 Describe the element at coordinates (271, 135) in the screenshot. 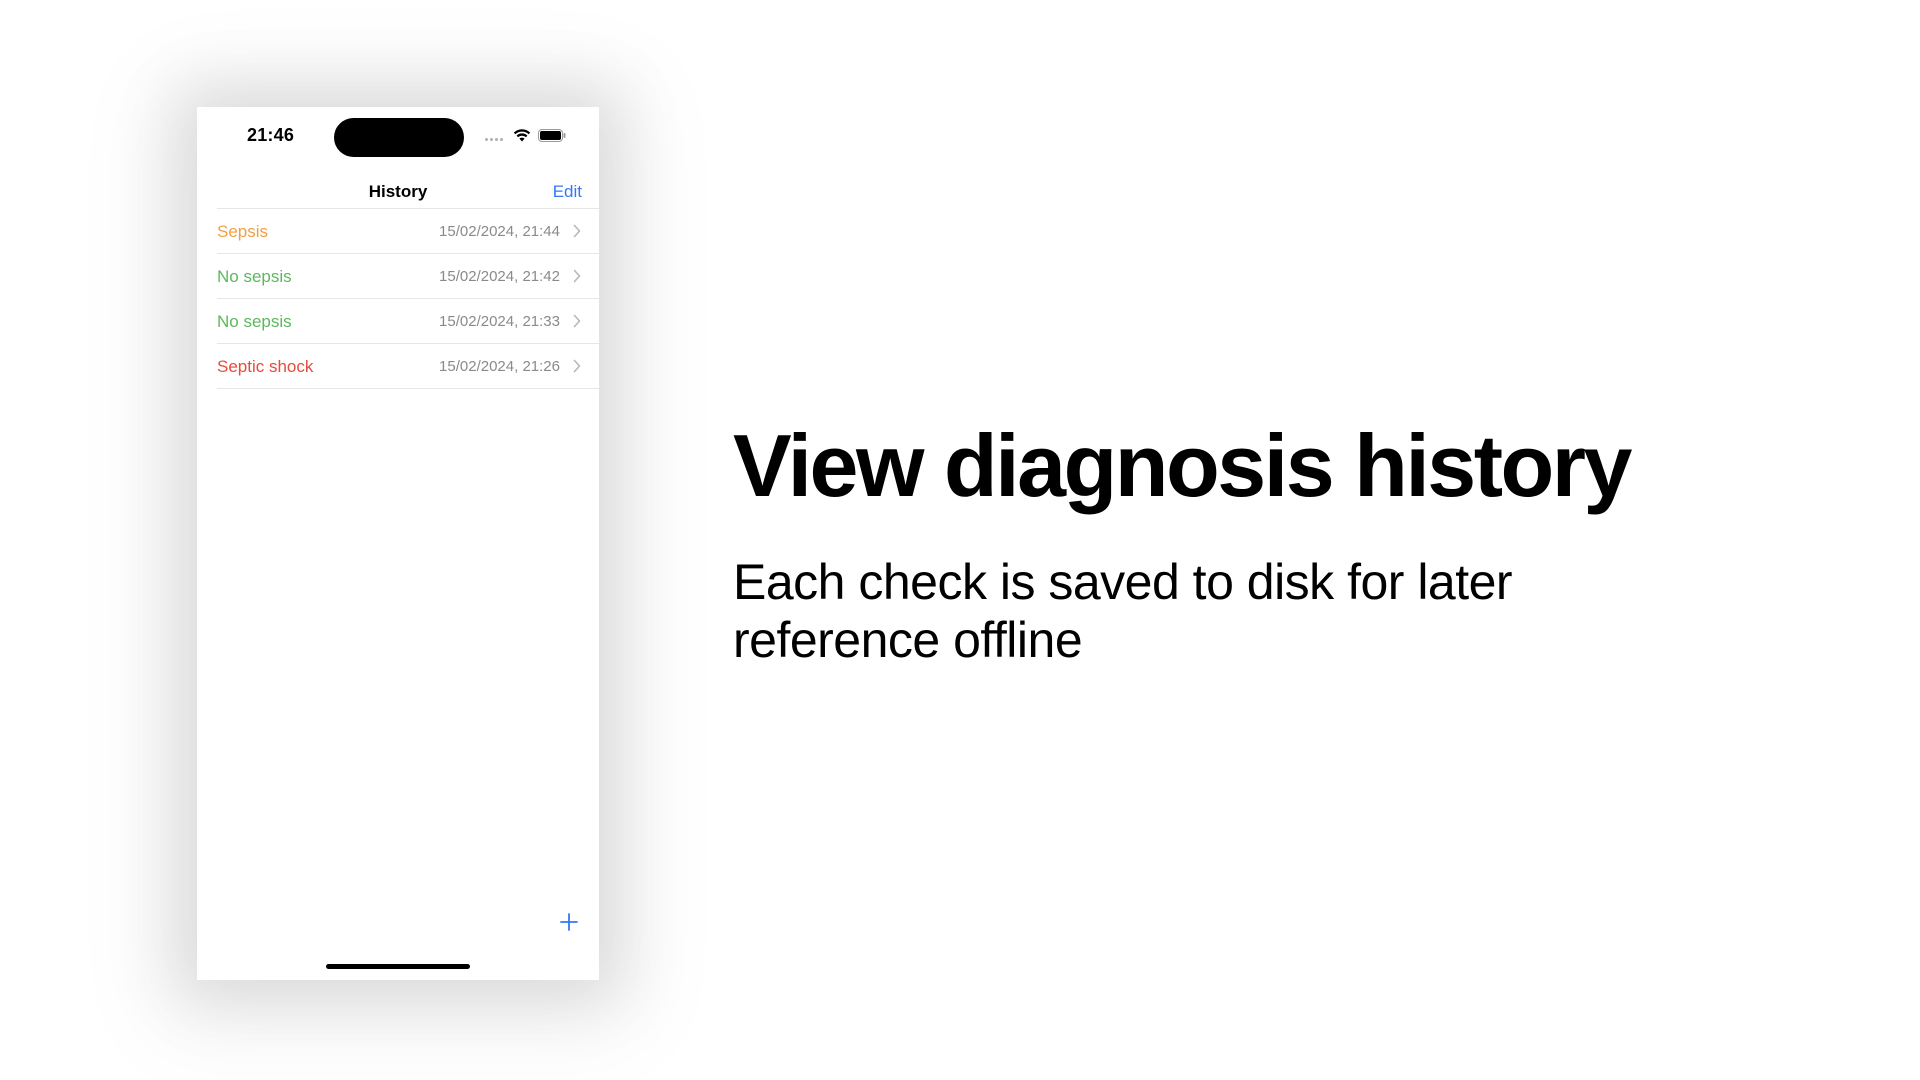

I see `status-time: 21:46` at that location.